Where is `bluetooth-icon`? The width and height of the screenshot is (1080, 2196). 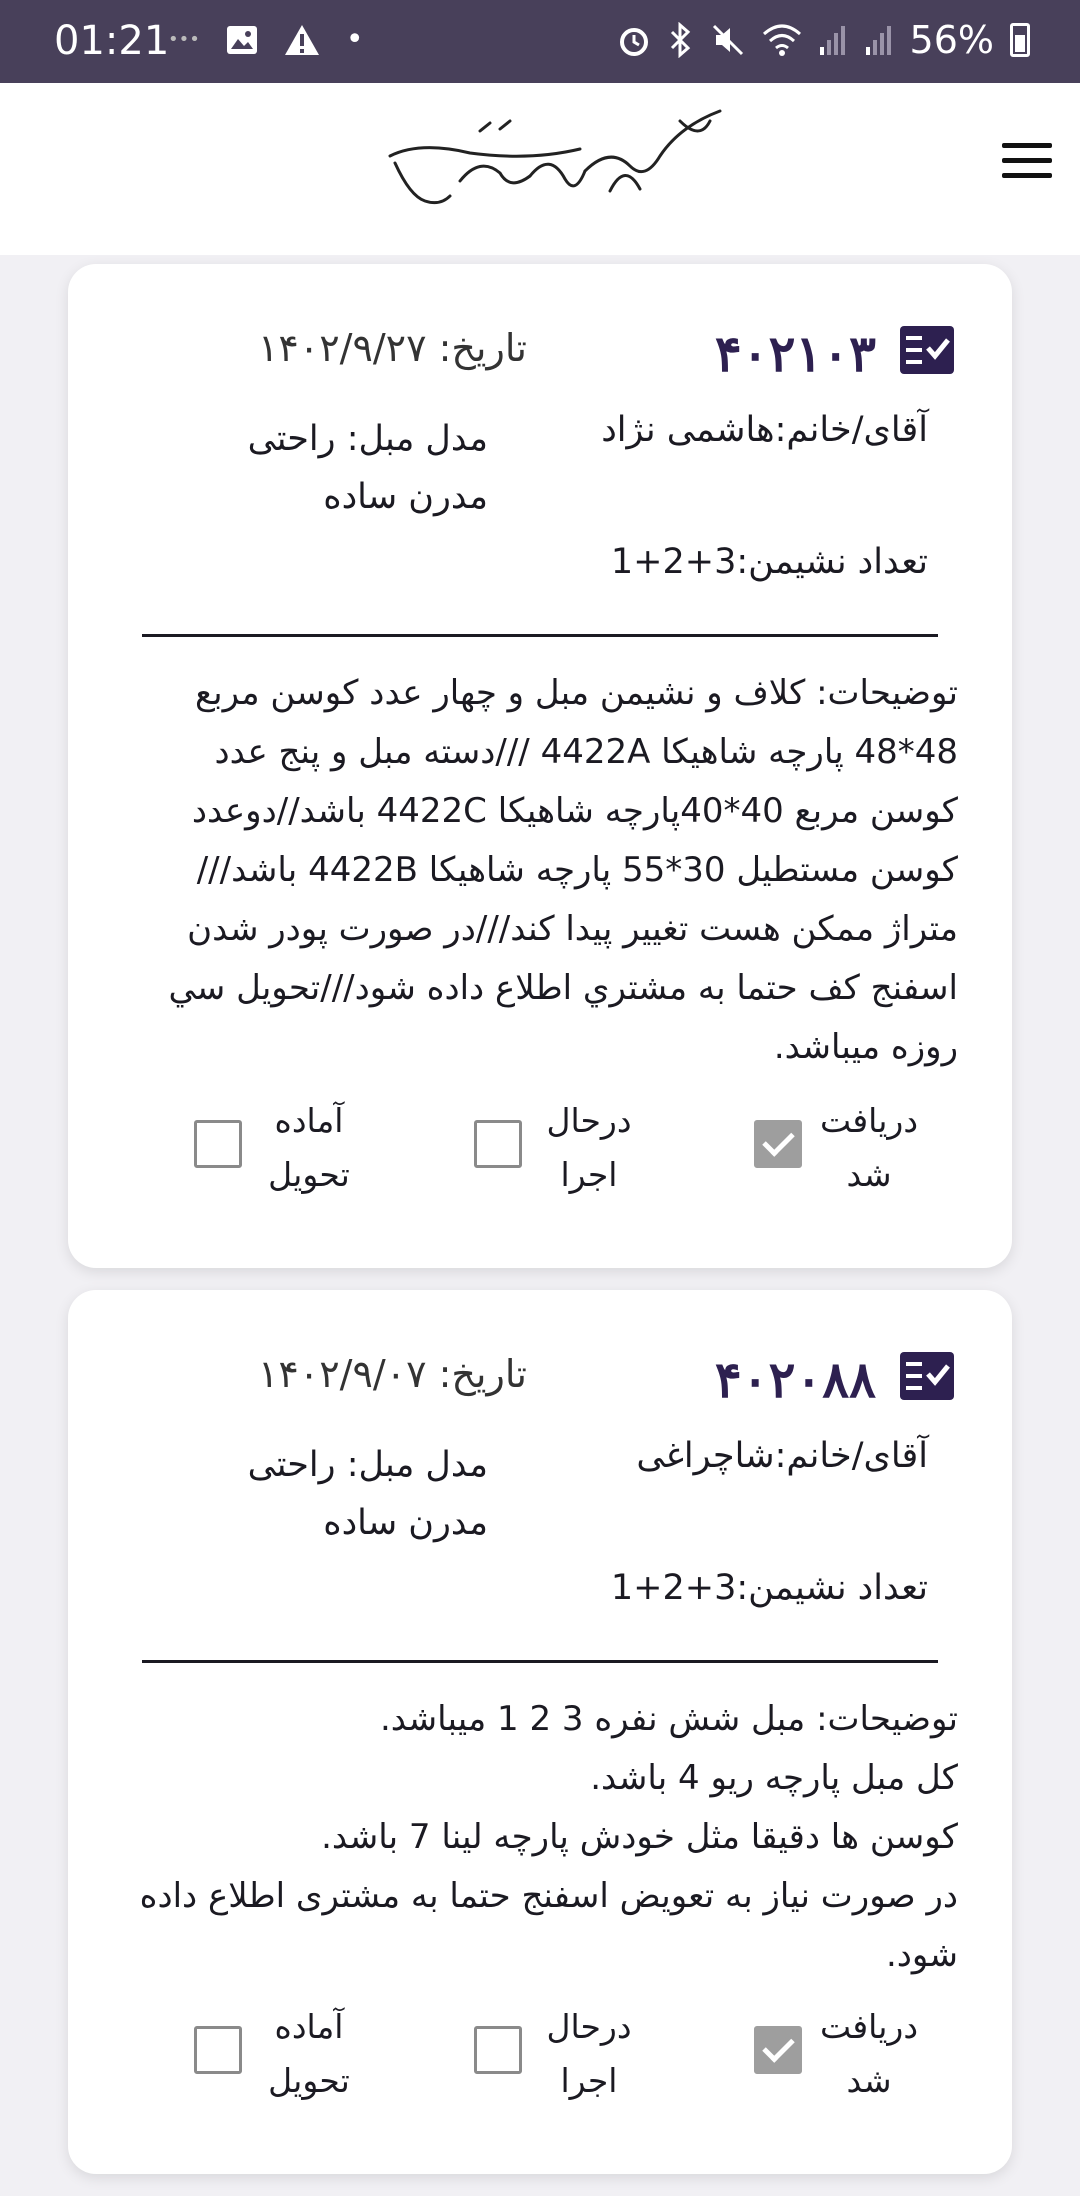
bluetooth-icon is located at coordinates (680, 40).